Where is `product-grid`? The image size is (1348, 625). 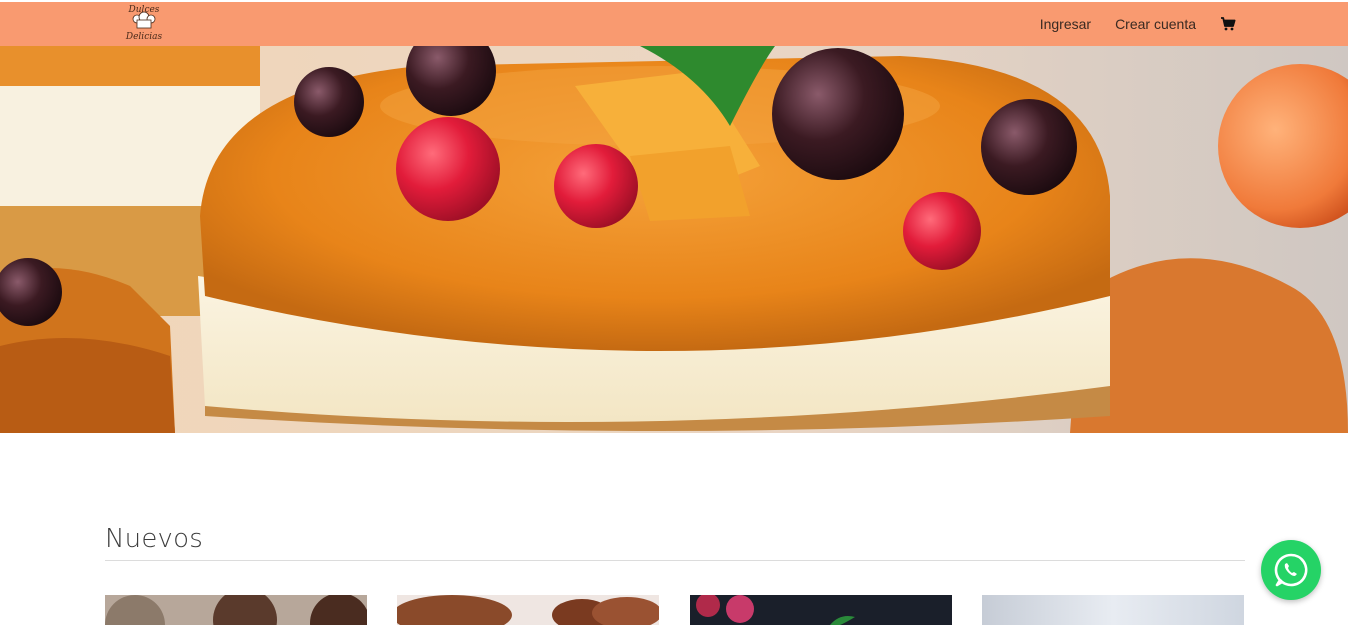
product-grid is located at coordinates (675, 610).